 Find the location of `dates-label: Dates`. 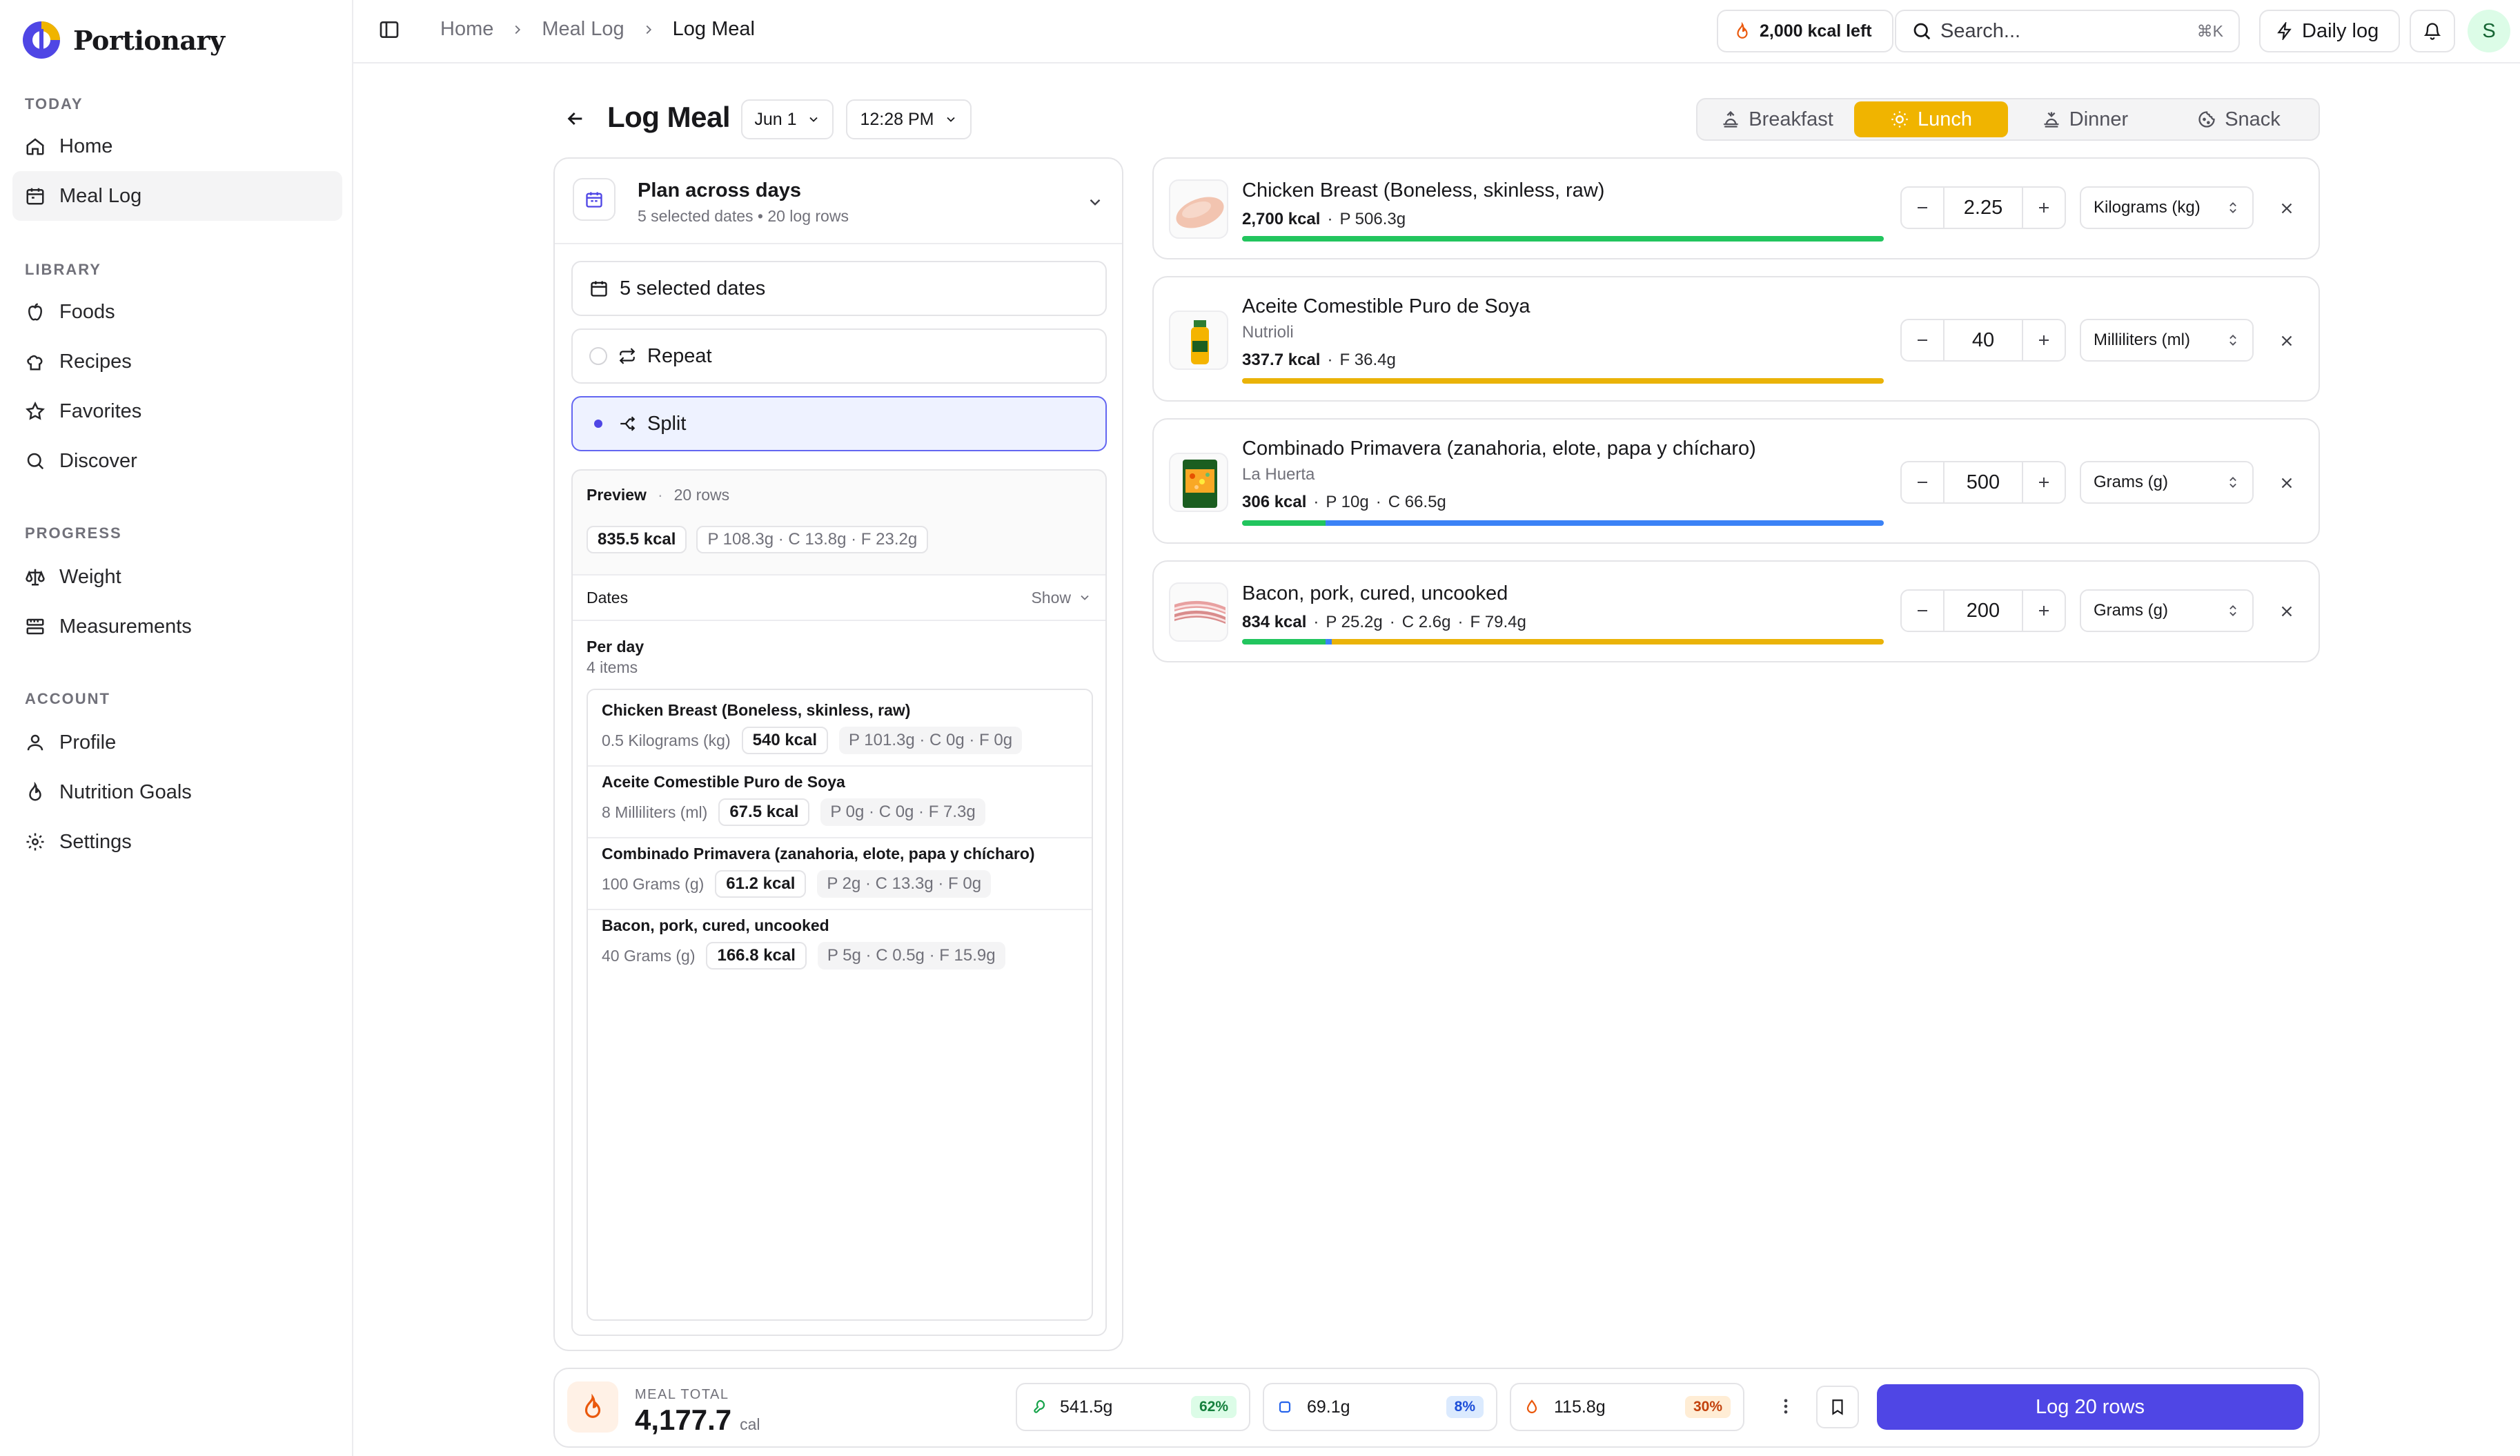

dates-label: Dates is located at coordinates (608, 597).